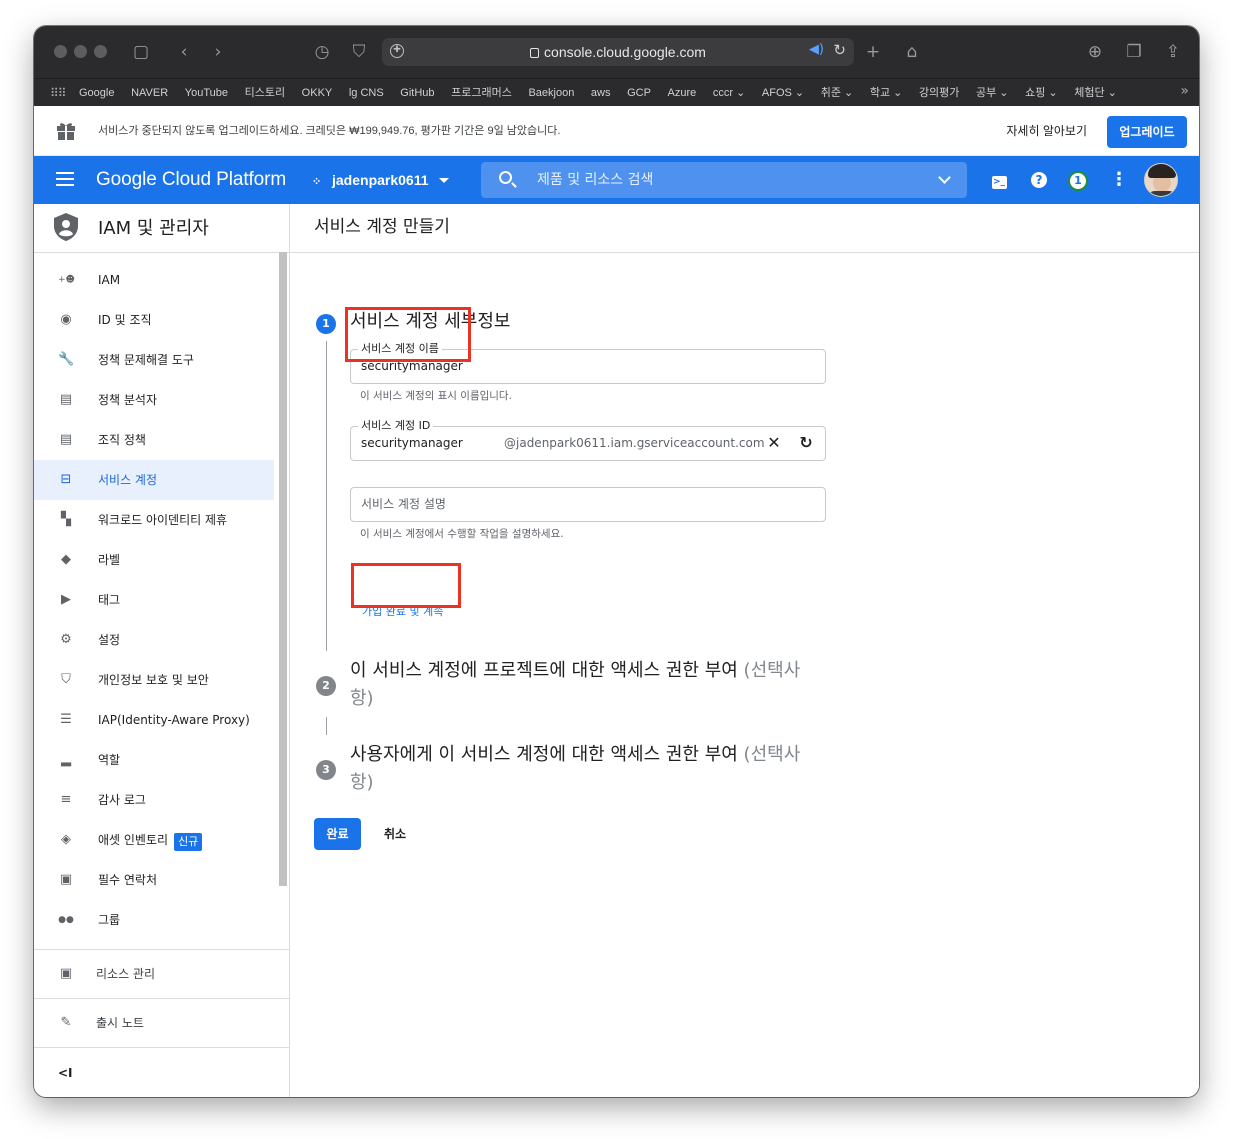  I want to click on history-clock-icon: ◷, so click(322, 52).